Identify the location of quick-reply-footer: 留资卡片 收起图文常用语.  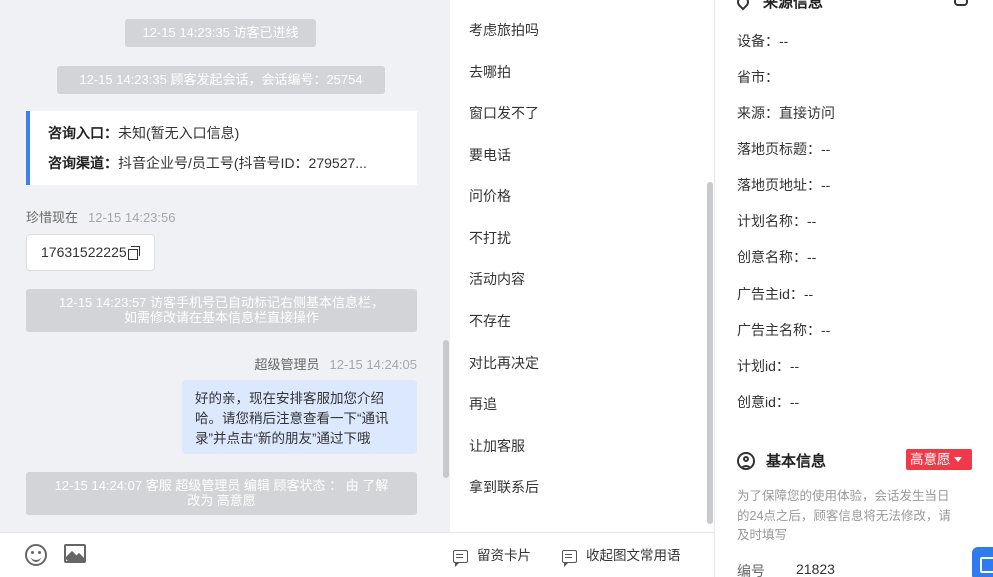
(582, 554).